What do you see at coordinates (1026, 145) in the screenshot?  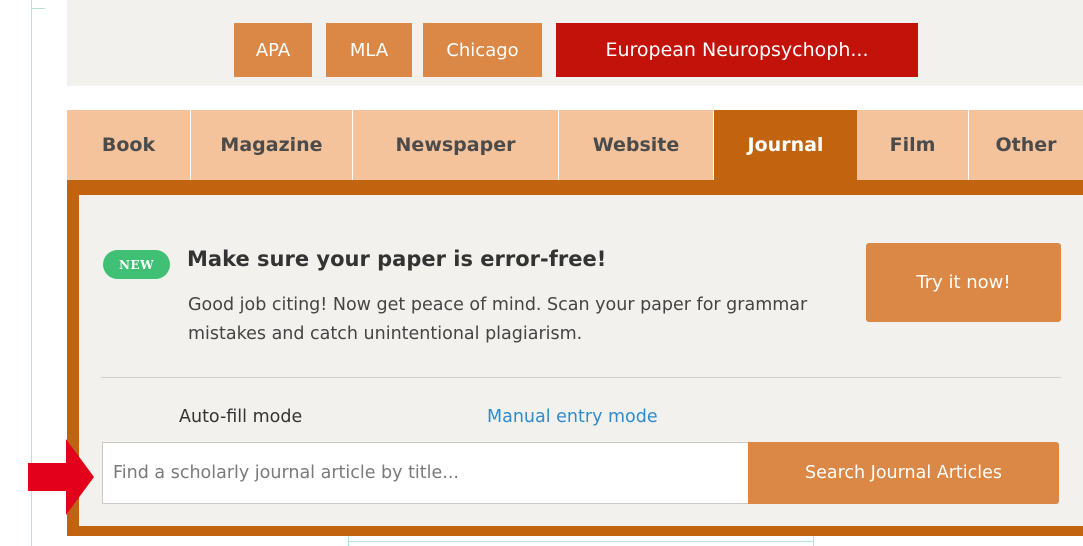 I see `tab-other: Other` at bounding box center [1026, 145].